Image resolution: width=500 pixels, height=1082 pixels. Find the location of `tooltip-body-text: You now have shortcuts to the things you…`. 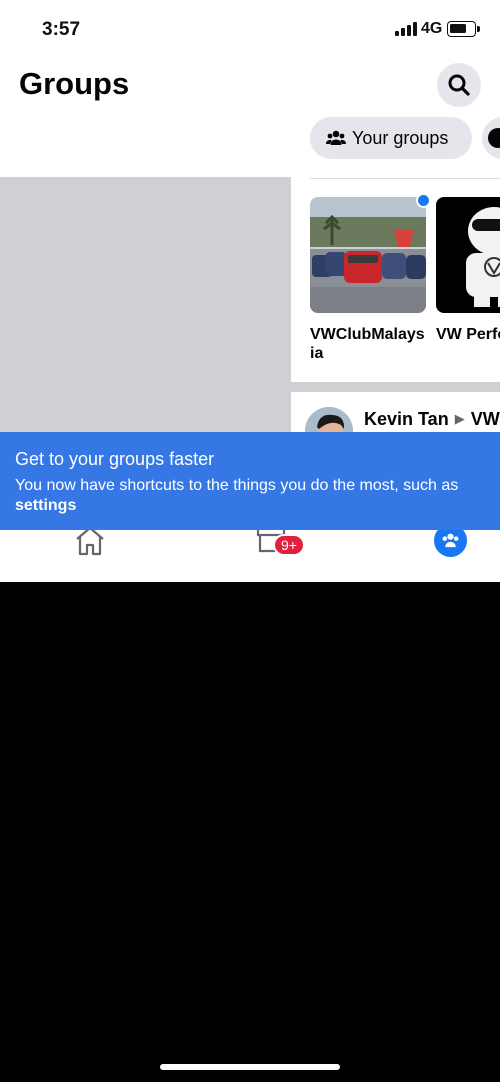

tooltip-body-text: You now have shortcuts to the things you… is located at coordinates (237, 485).